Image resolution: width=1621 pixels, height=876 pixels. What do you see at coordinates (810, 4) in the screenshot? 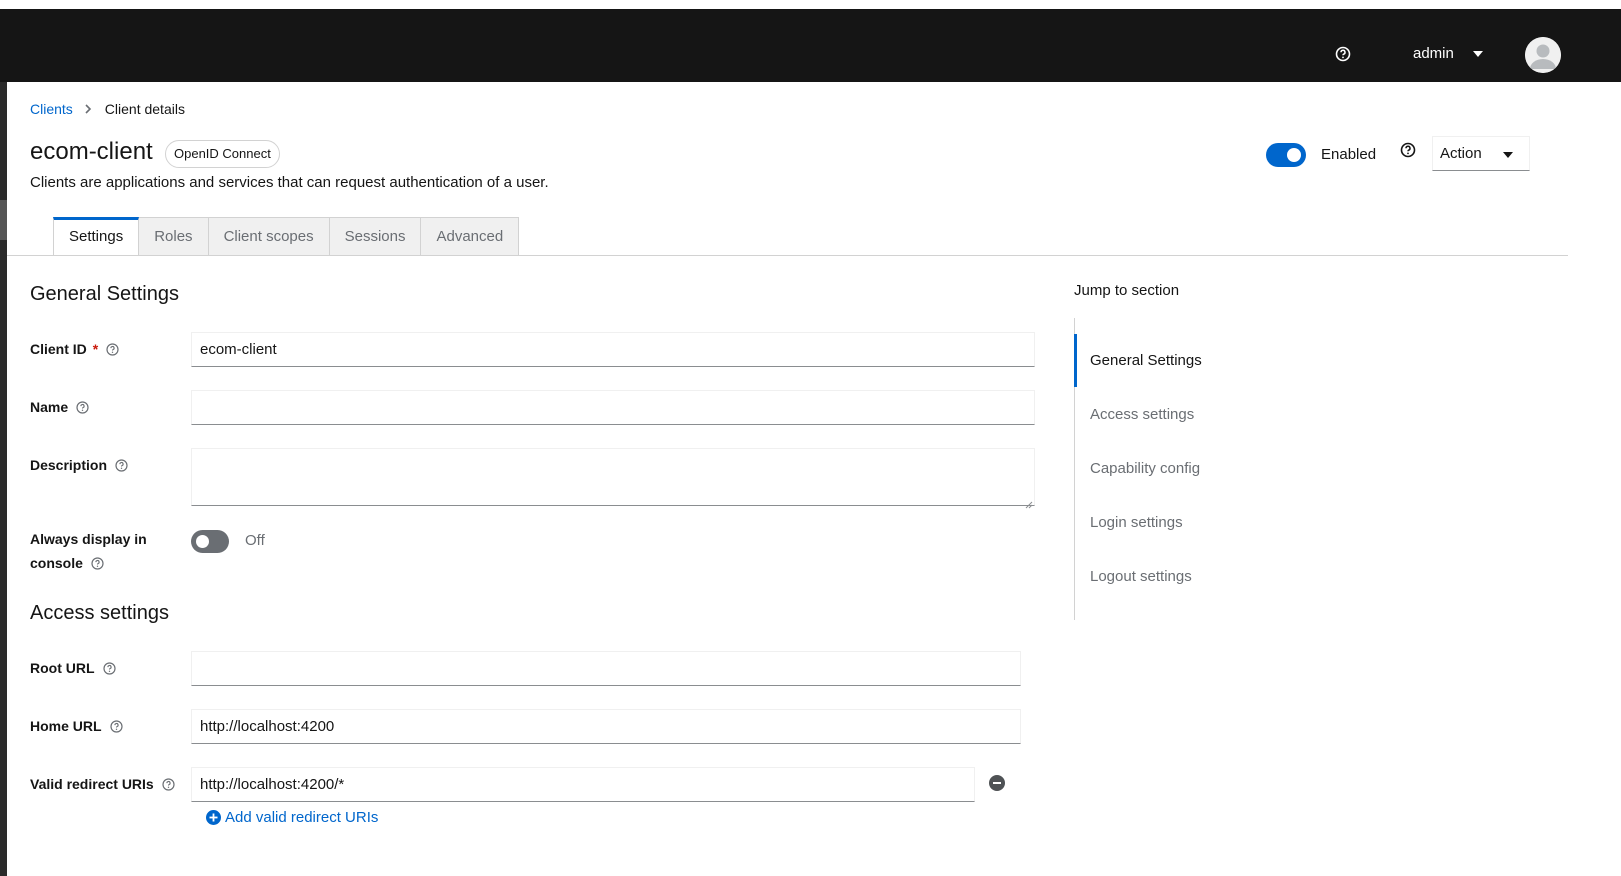
I see `top-strip` at bounding box center [810, 4].